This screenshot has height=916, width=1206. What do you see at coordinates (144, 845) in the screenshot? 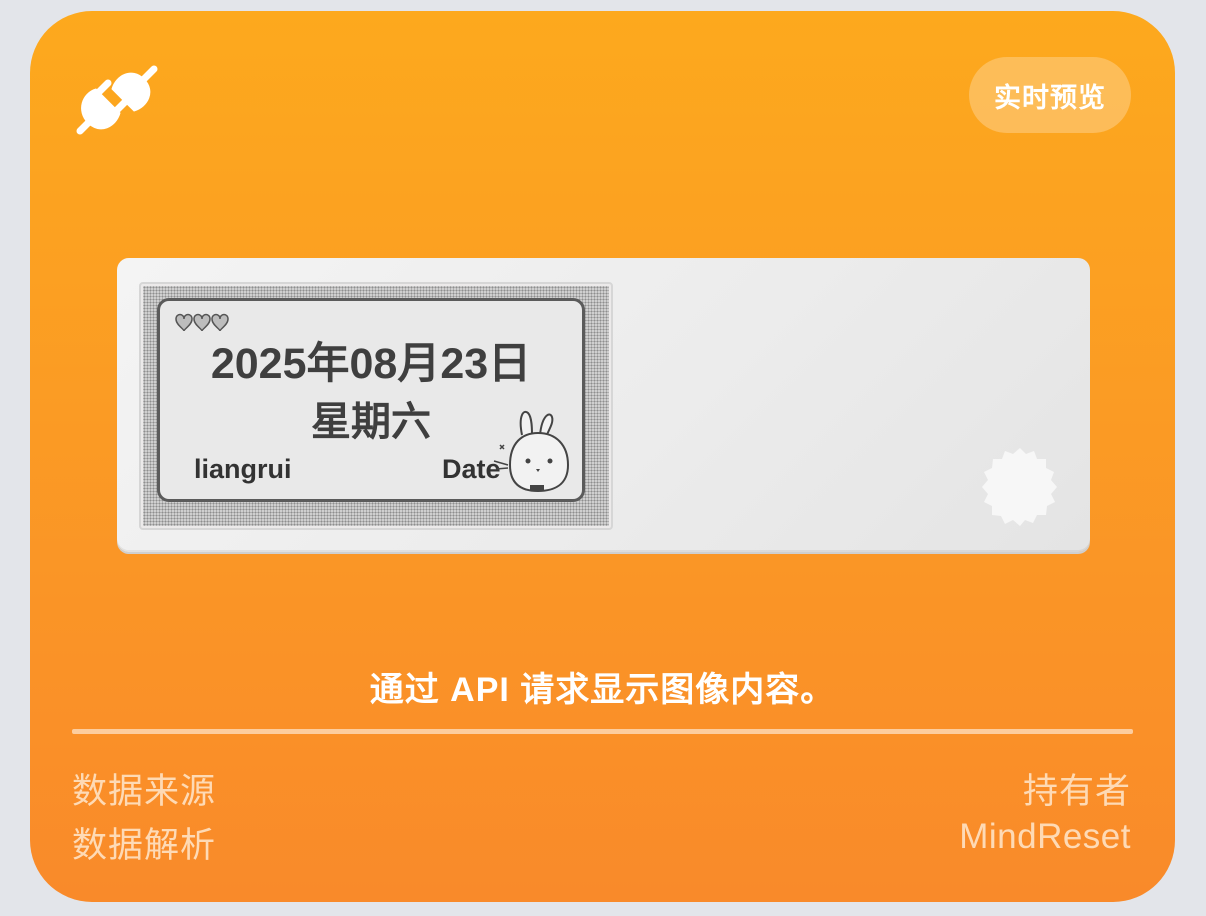
I see `data-parse-label: 数据解析` at bounding box center [144, 845].